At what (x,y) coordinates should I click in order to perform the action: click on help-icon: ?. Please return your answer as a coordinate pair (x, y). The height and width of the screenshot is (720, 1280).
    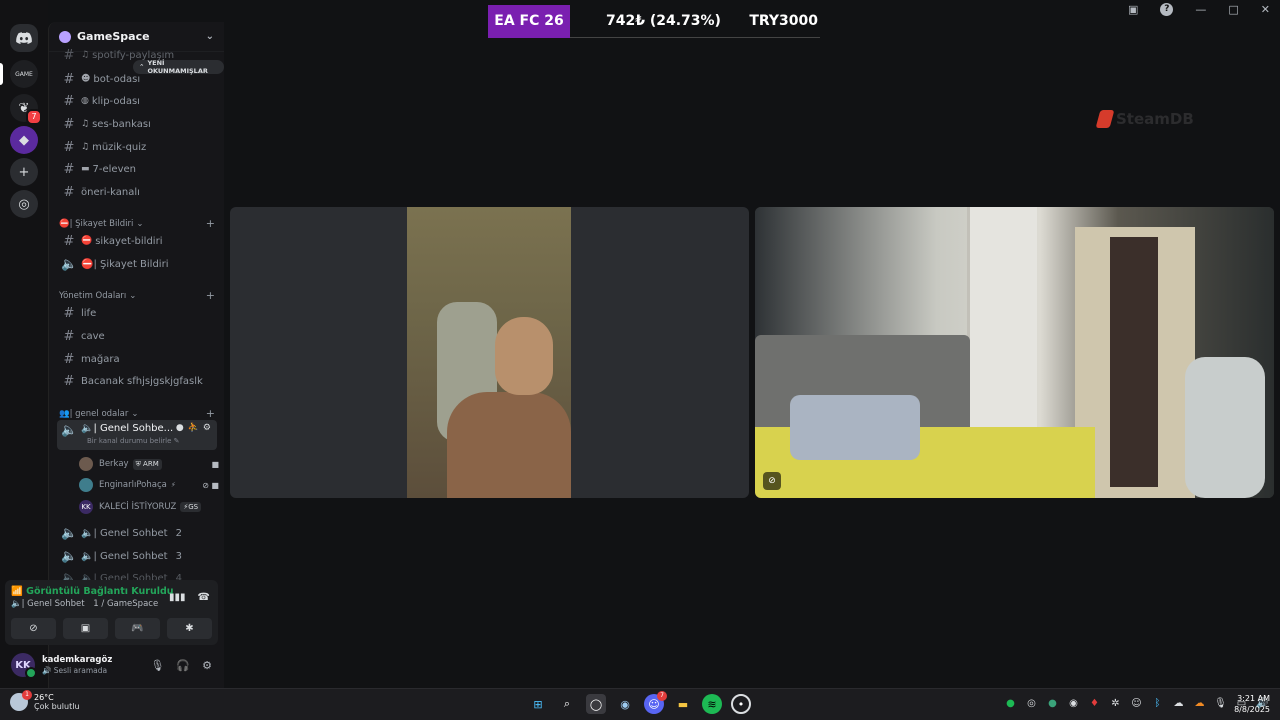
    Looking at the image, I should click on (1167, 9).